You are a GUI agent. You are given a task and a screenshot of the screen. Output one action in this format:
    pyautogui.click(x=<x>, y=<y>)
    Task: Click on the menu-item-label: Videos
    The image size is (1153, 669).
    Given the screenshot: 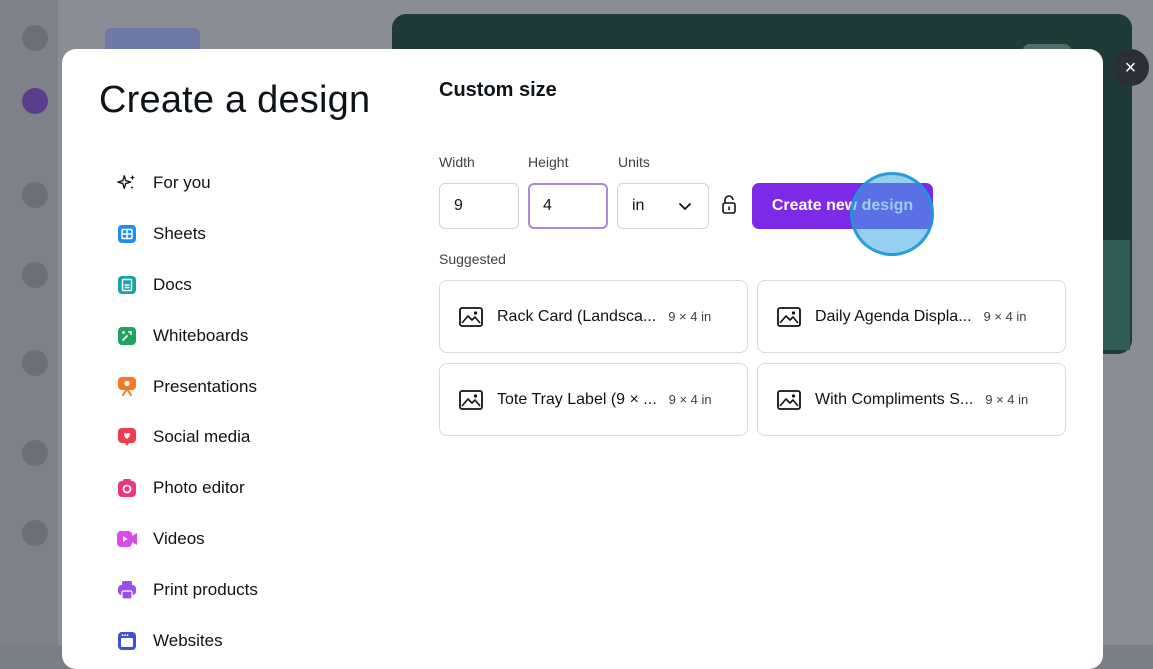 What is the action you would take?
    pyautogui.click(x=179, y=538)
    